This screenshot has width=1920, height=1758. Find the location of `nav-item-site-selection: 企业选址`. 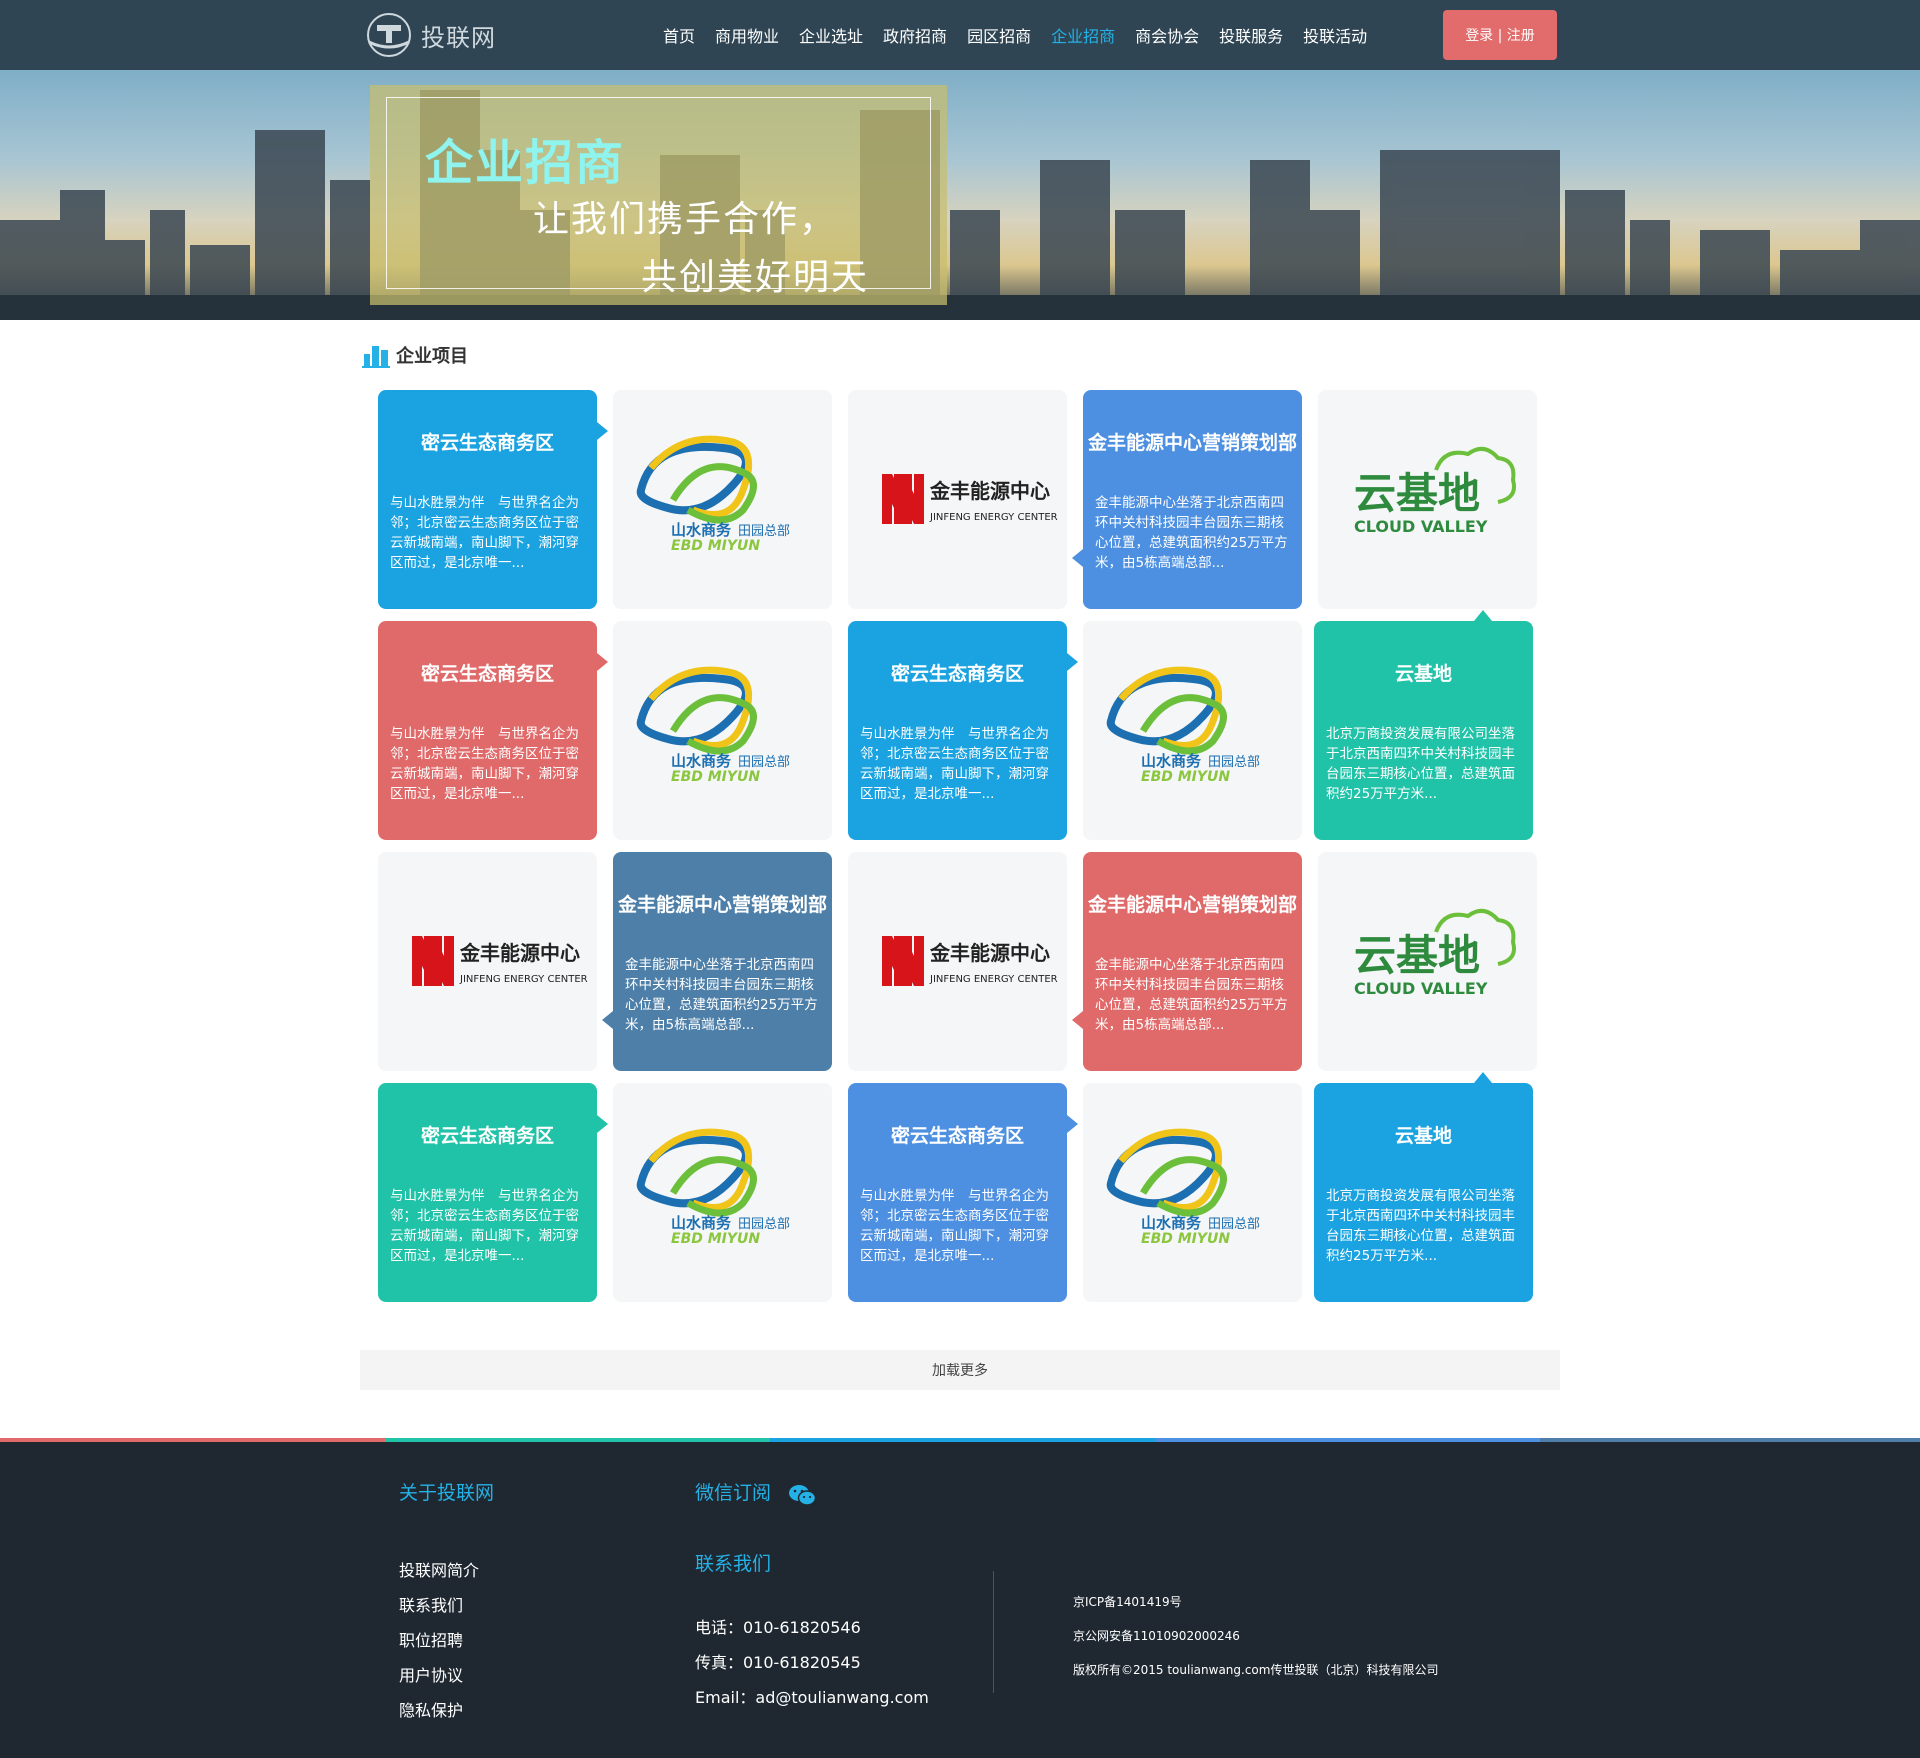

nav-item-site-selection: 企业选址 is located at coordinates (831, 35).